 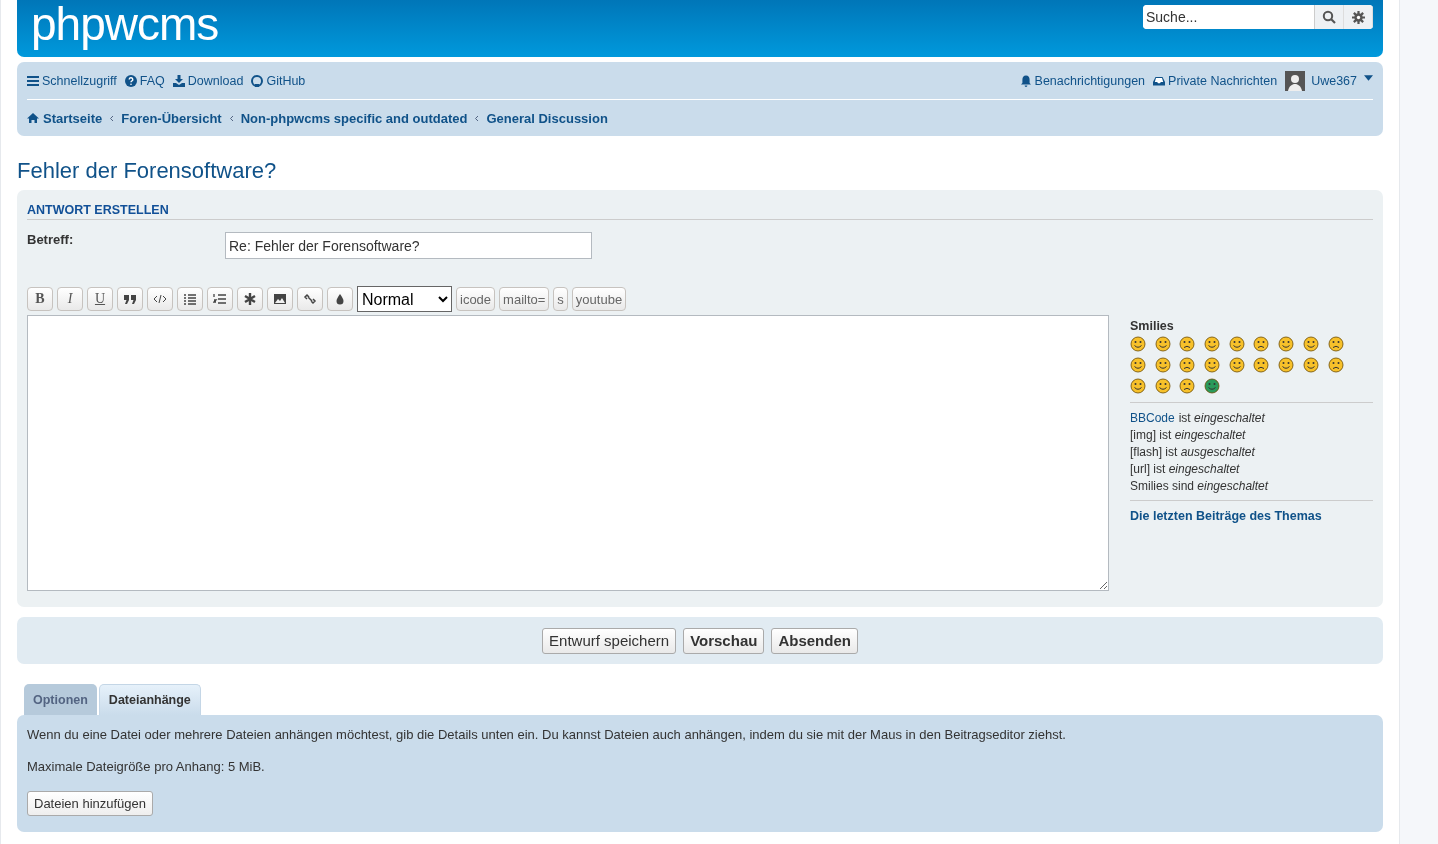 I want to click on menu-icon, so click(x=33, y=80).